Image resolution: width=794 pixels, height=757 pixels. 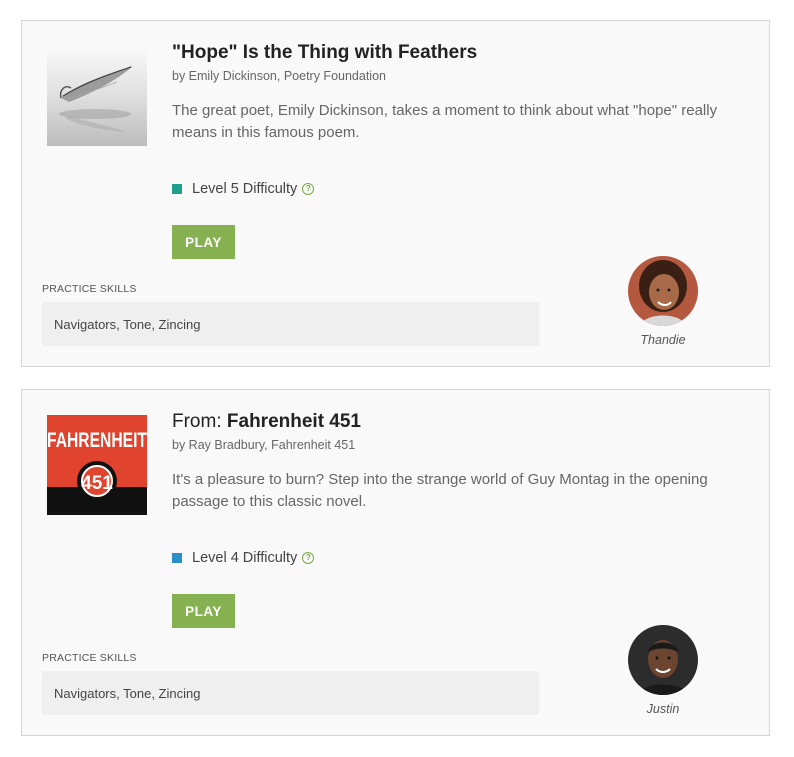 I want to click on fahrenheit-cover-image: FAHRENHEIT 451, so click(x=97, y=465).